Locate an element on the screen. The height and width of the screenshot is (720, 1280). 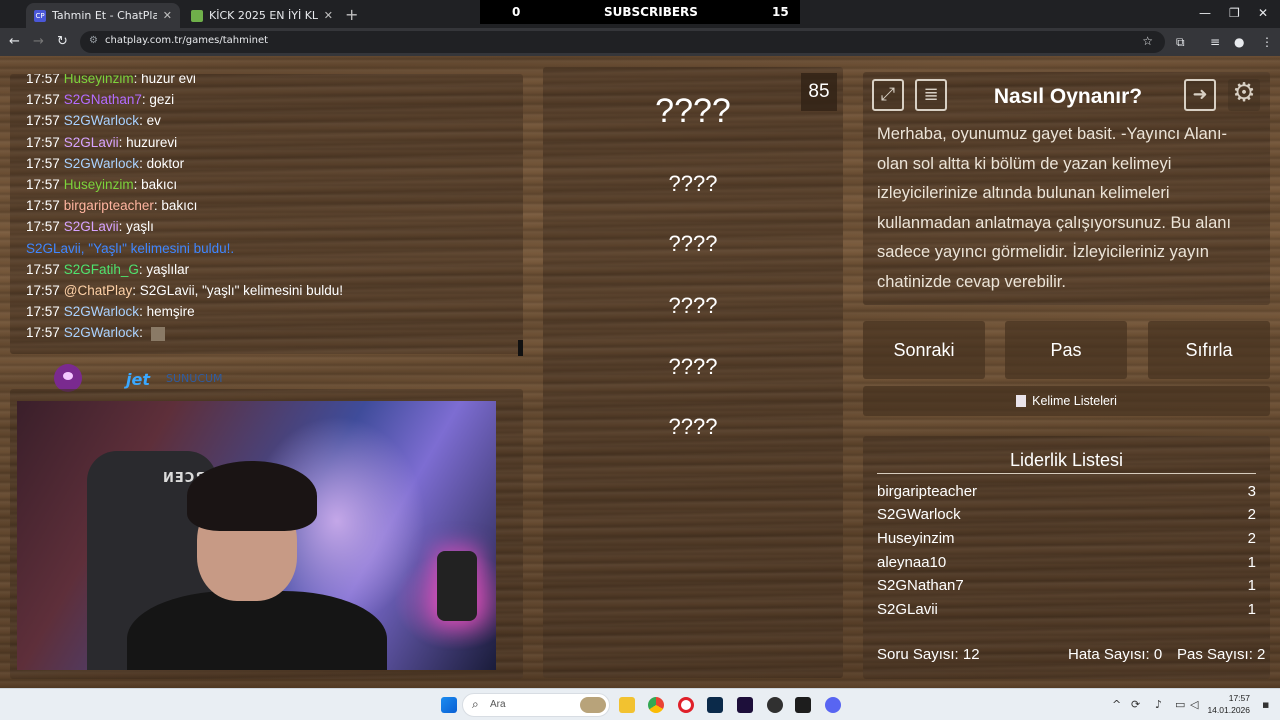
leaderboard-row: S2GWarlock 2 is located at coordinates (1066, 517).